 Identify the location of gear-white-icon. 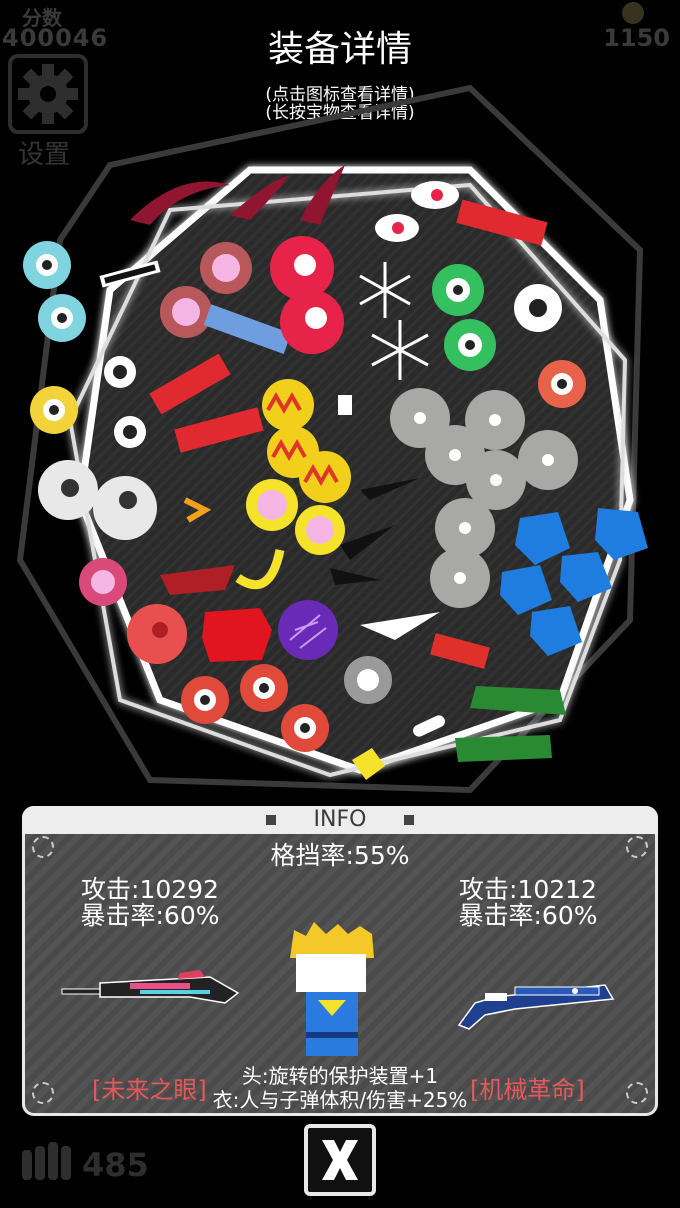
(538, 308).